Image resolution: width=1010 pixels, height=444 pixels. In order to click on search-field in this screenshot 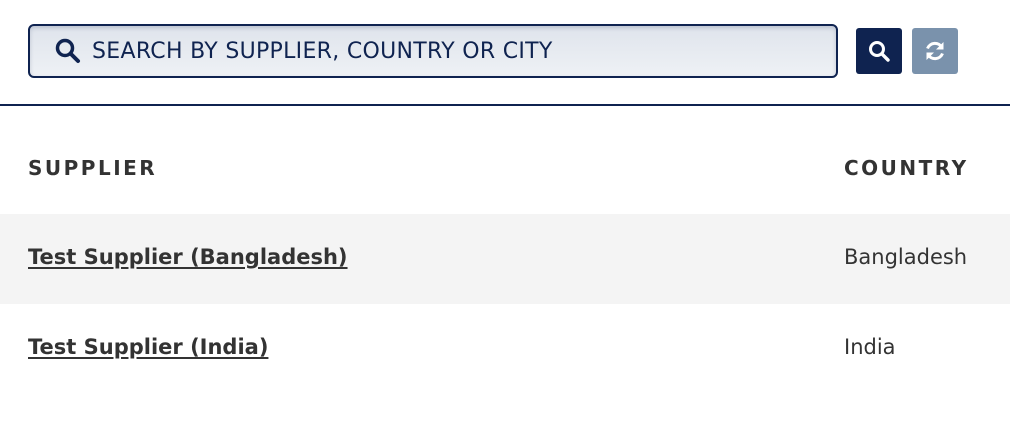, I will do `click(433, 51)`.